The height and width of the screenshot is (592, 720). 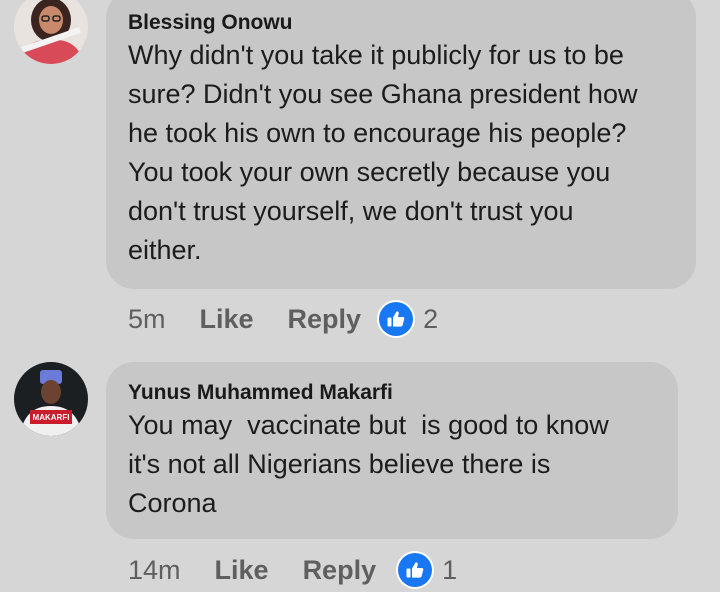 What do you see at coordinates (165, 250) in the screenshot?
I see `comment-line: either.` at bounding box center [165, 250].